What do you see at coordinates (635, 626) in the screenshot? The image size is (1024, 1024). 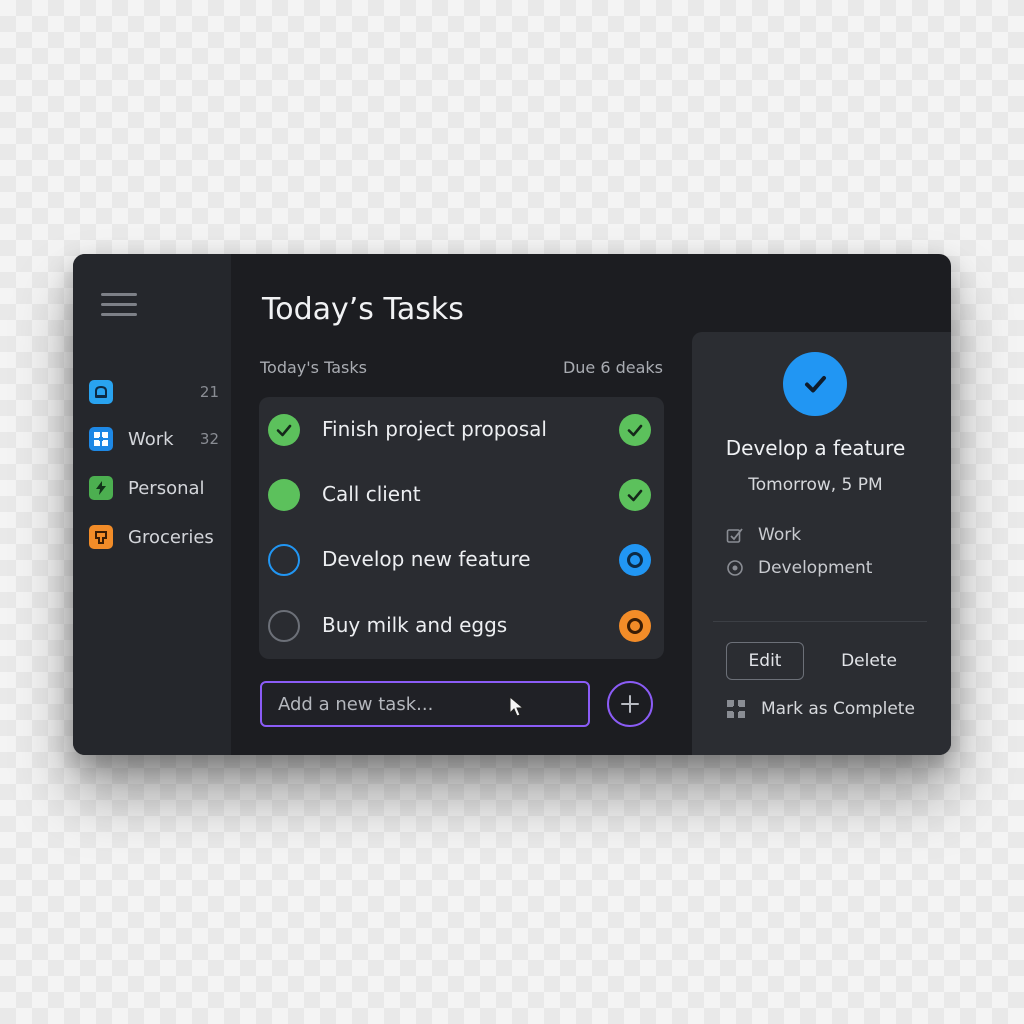 I see `status-pending-icon` at bounding box center [635, 626].